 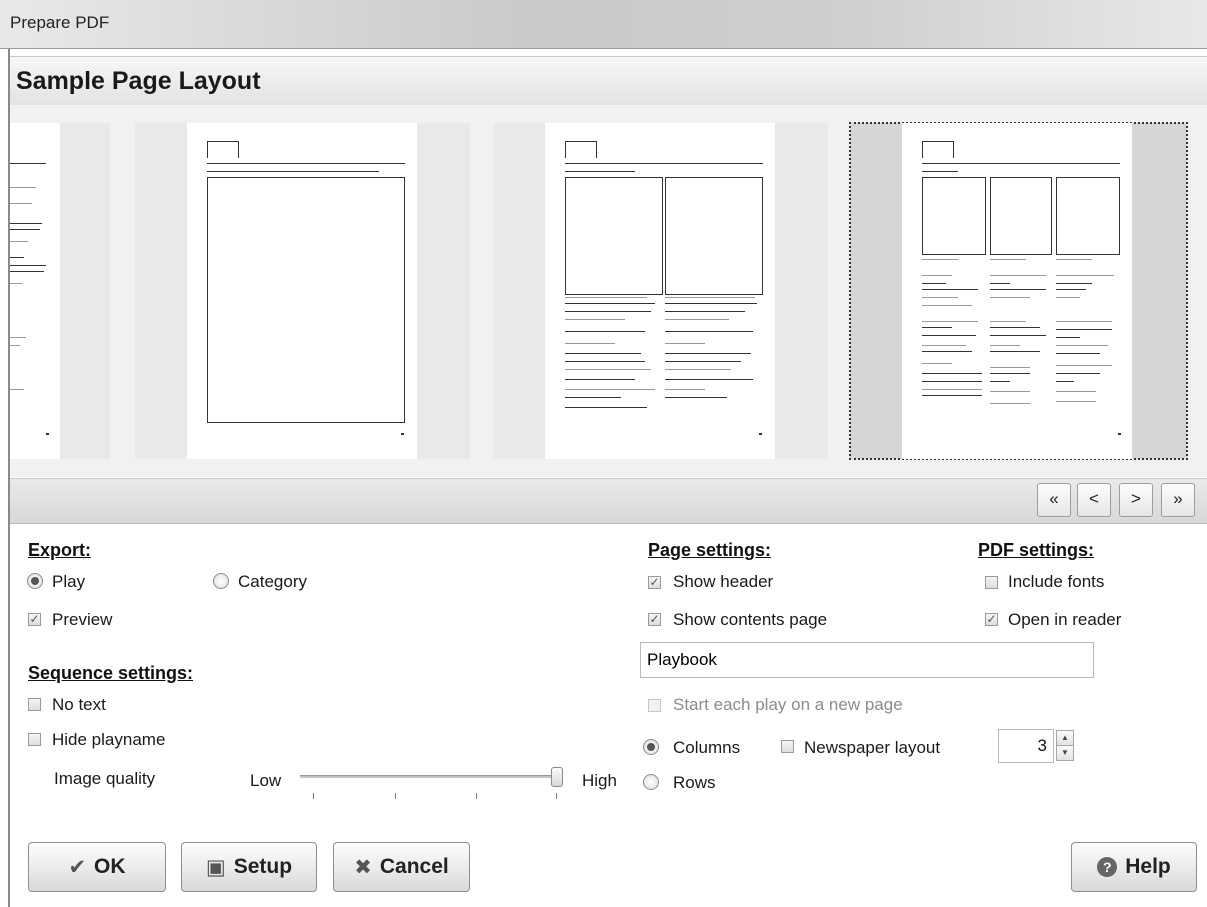 What do you see at coordinates (266, 780) in the screenshot?
I see `quality-low-label: Low` at bounding box center [266, 780].